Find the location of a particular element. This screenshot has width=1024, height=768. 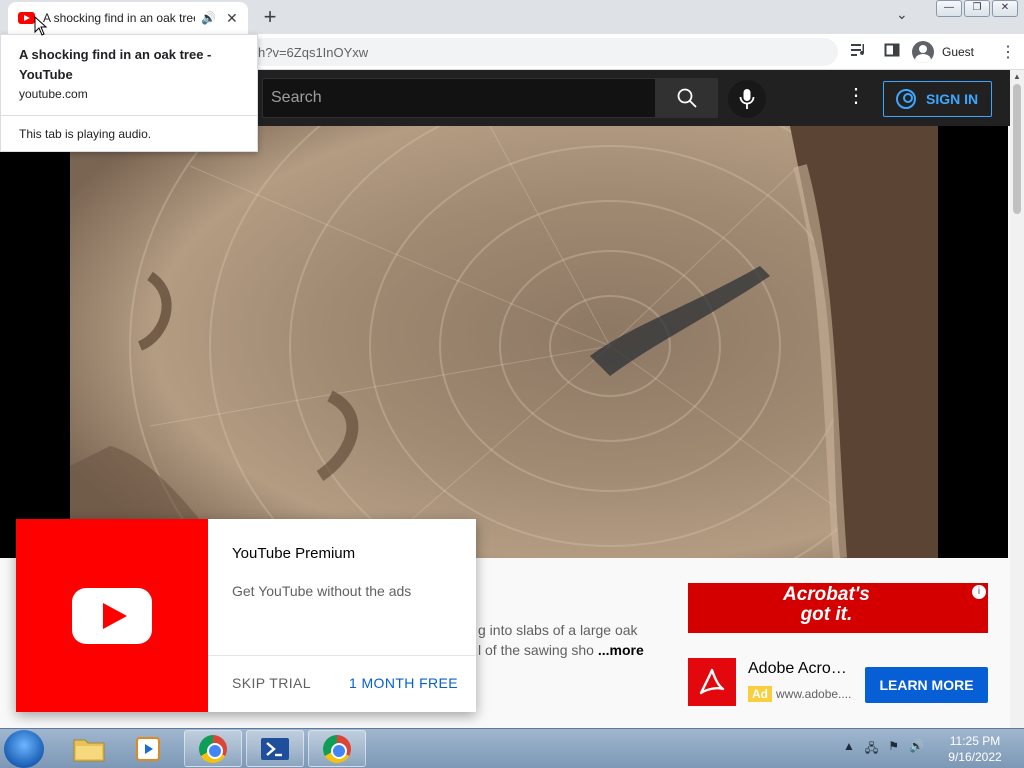

taskbar-media-player is located at coordinates (149, 748).